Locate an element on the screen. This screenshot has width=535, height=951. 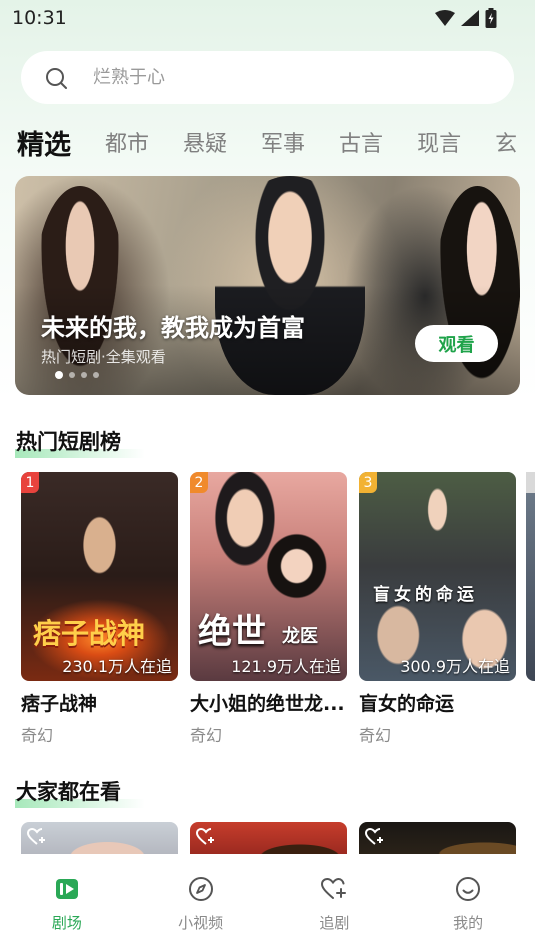
status-icons is located at coordinates (466, 18).